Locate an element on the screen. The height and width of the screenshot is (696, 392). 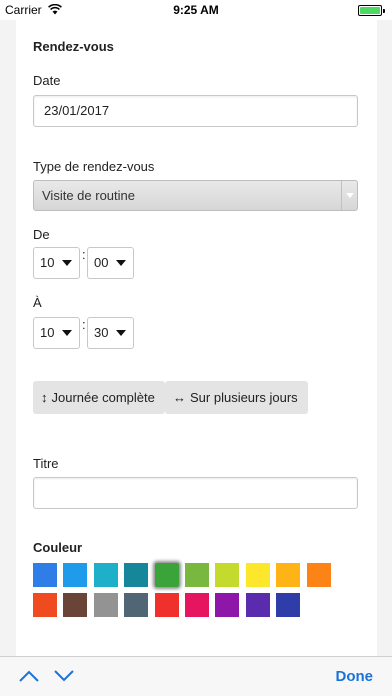
all-day-button: ↕ Journée complète is located at coordinates (99, 397).